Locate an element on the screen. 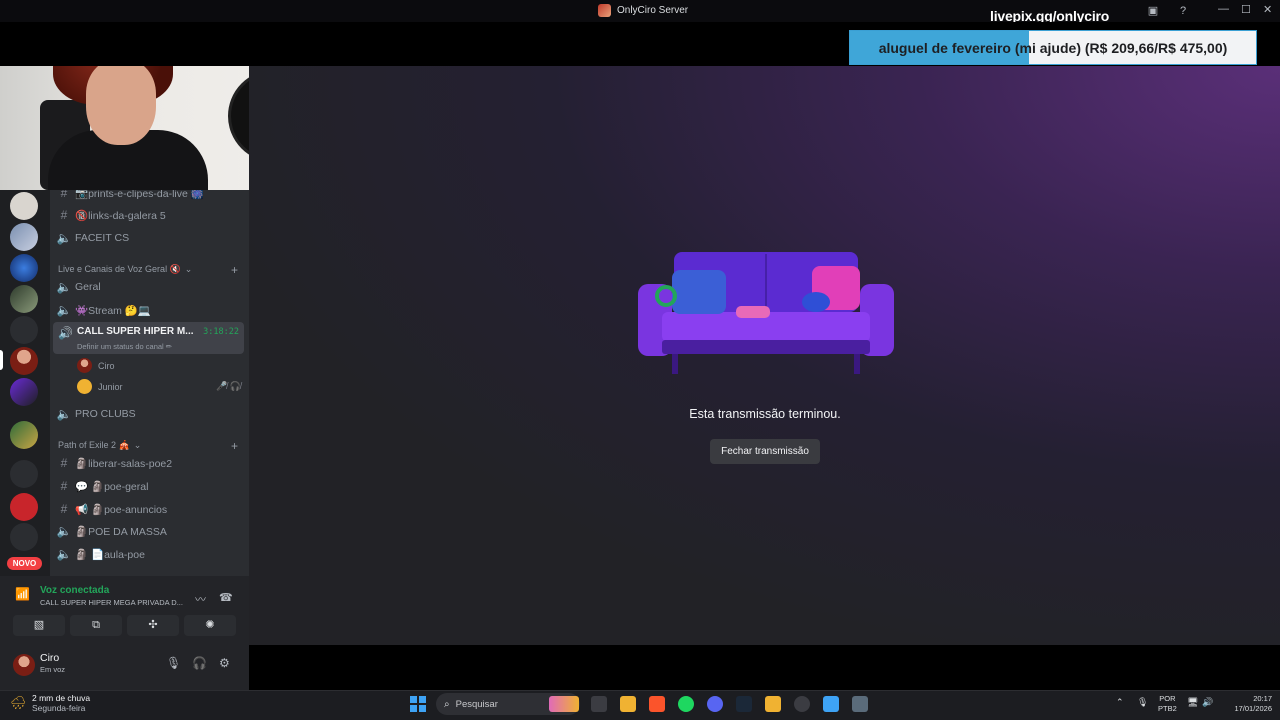  stream-footer is located at coordinates (764, 667).